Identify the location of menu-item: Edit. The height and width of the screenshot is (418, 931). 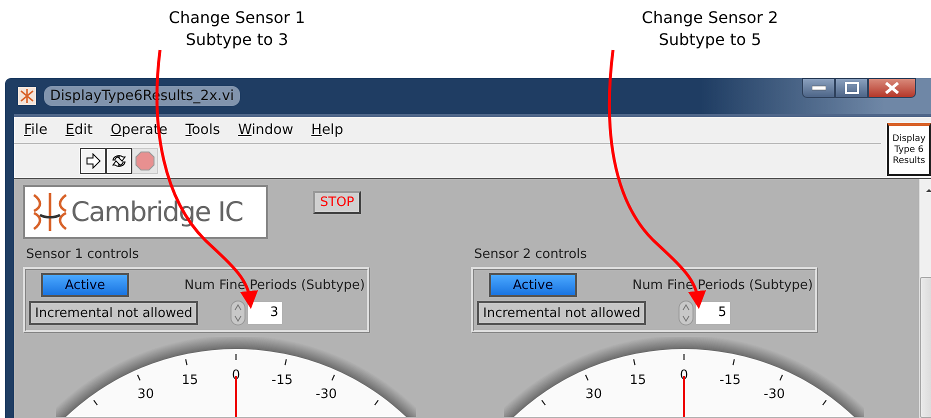
(79, 130).